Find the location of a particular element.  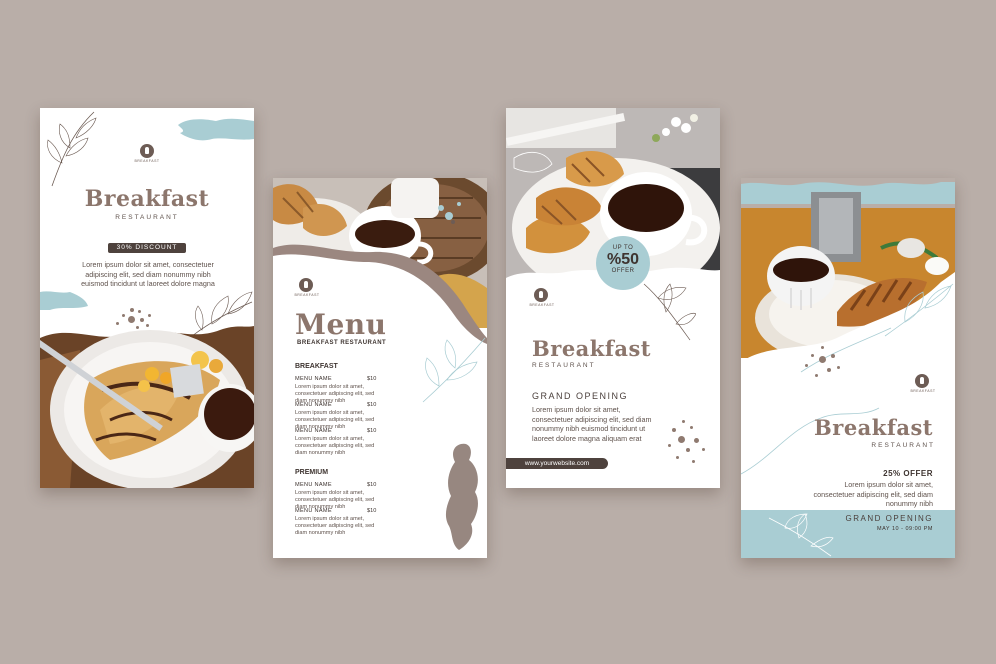

paint-splash-decoration is located at coordinates (461, 496).